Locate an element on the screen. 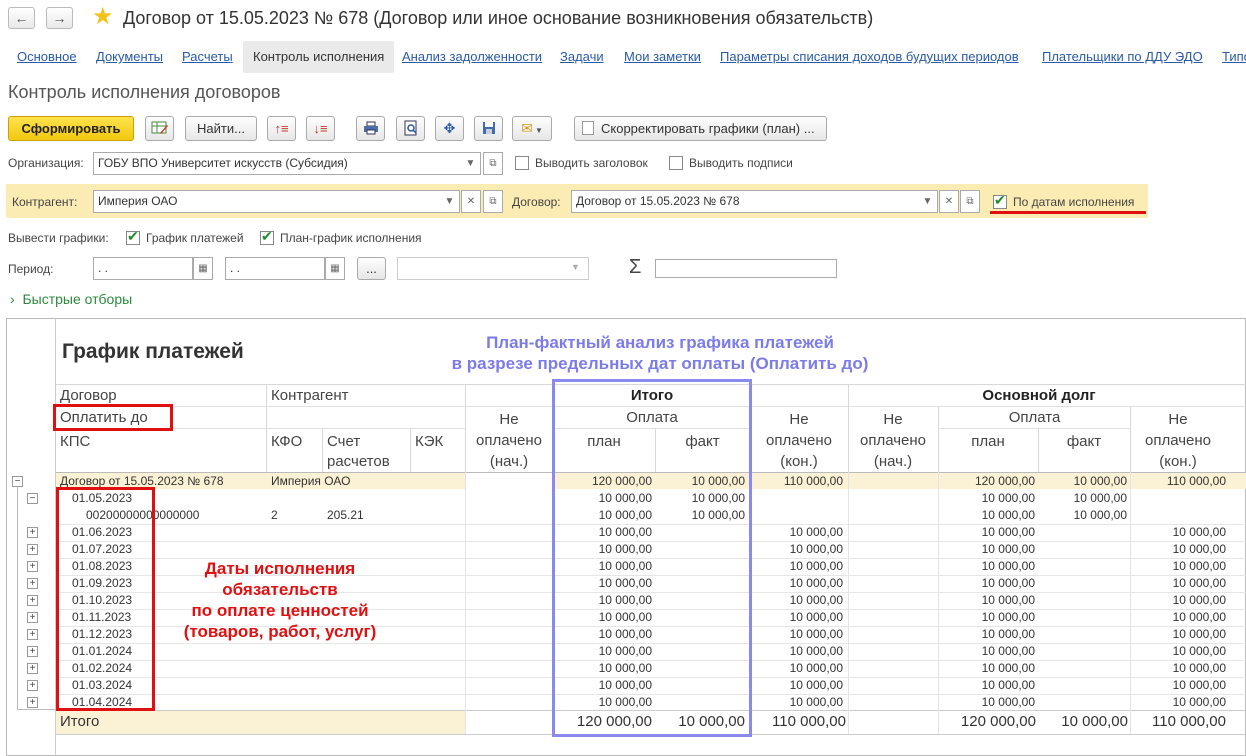 Image resolution: width=1246 pixels, height=756 pixels. document-icon is located at coordinates (588, 128).